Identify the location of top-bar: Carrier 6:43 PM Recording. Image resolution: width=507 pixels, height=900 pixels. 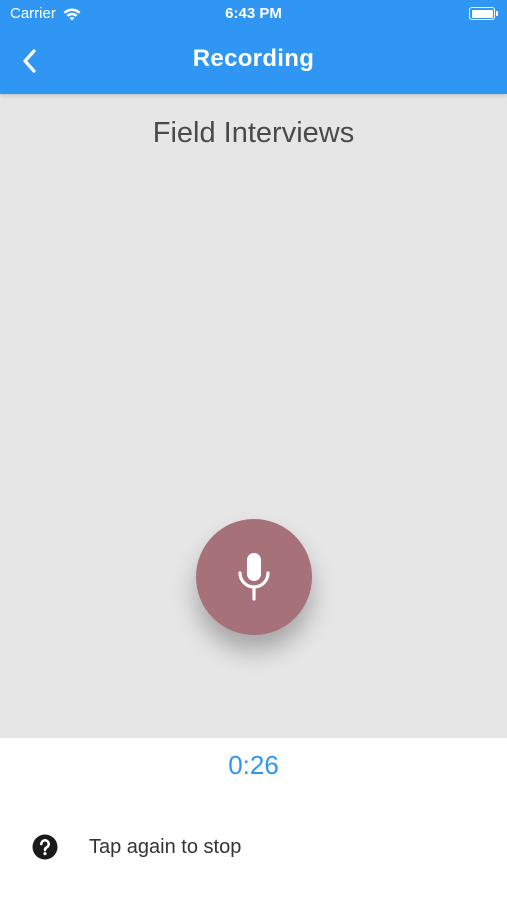
(253, 47).